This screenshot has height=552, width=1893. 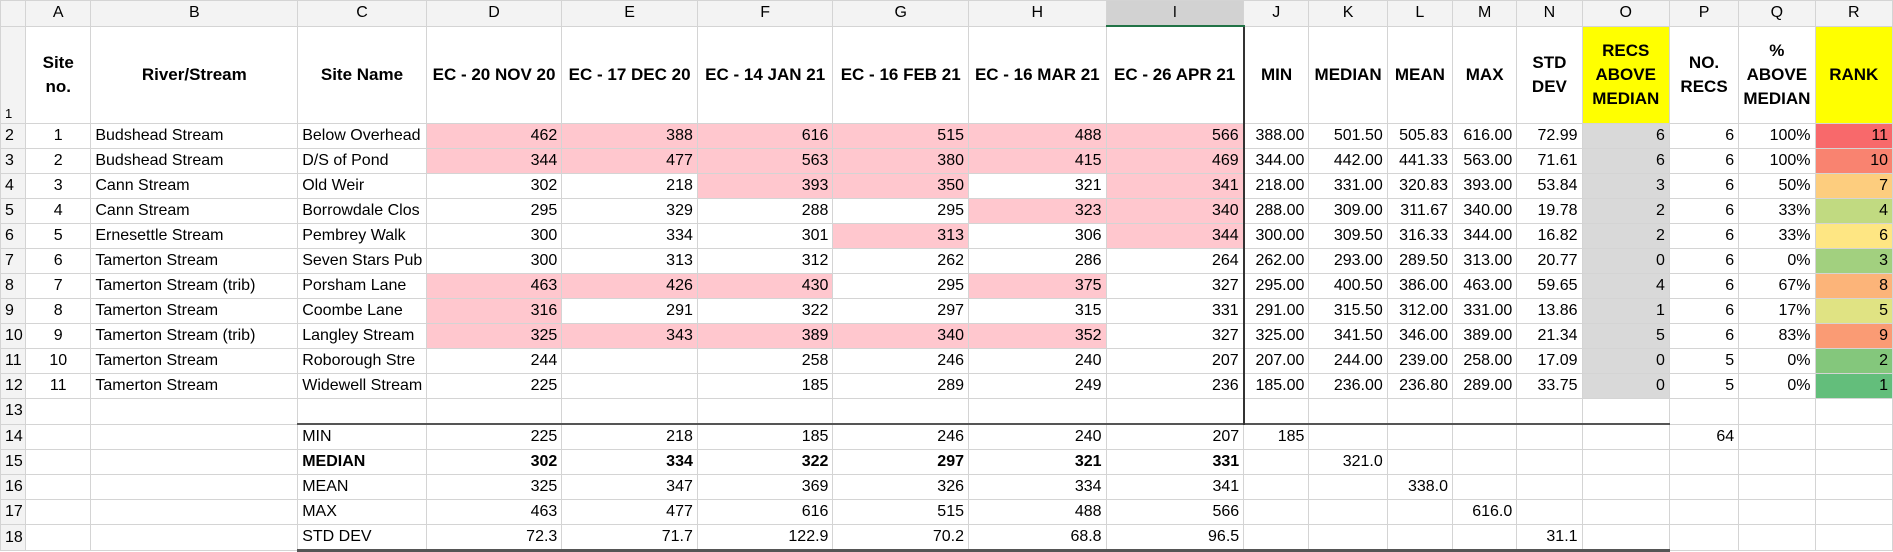 I want to click on min-cell: 295.00, so click(x=1276, y=286).